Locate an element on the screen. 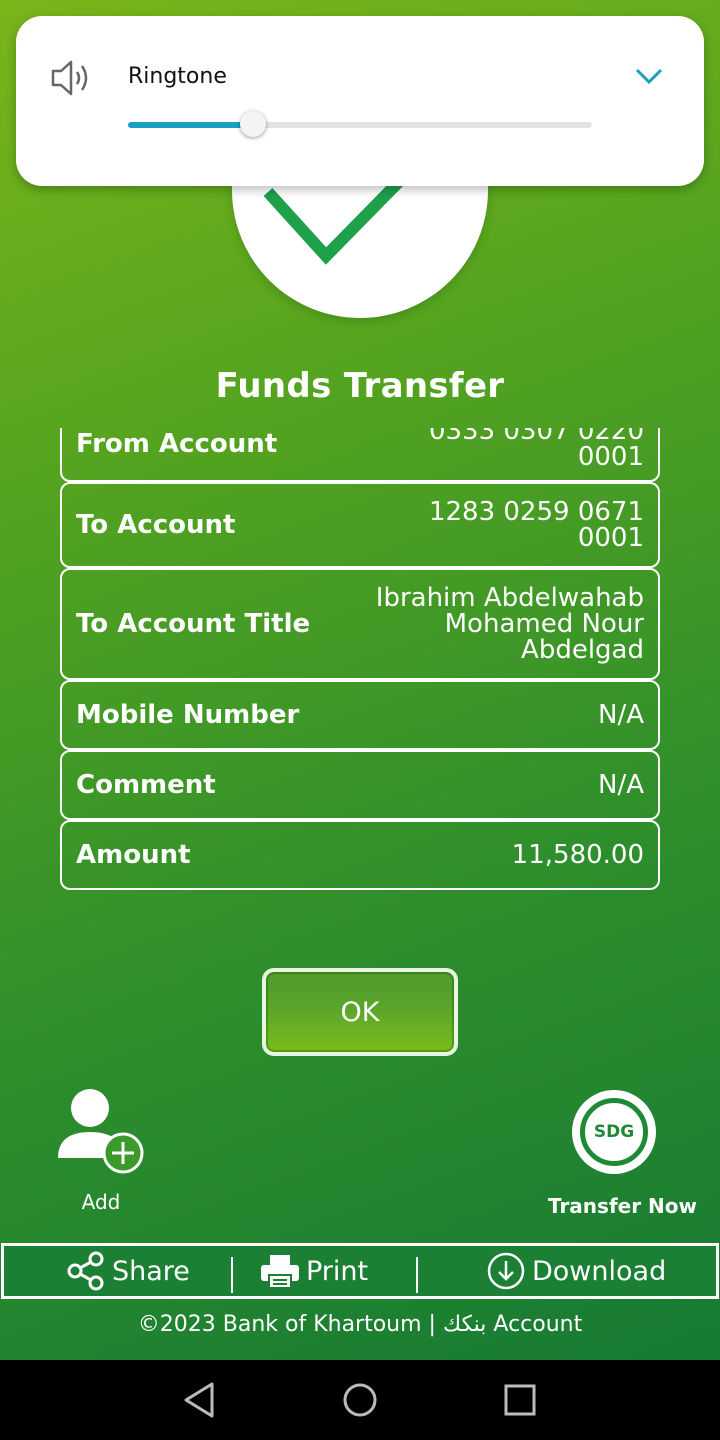  add-user-icon is located at coordinates (101, 1131).